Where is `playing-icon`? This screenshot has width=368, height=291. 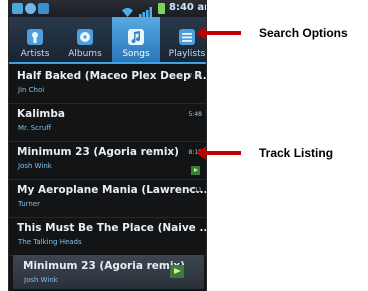 playing-icon is located at coordinates (195, 170).